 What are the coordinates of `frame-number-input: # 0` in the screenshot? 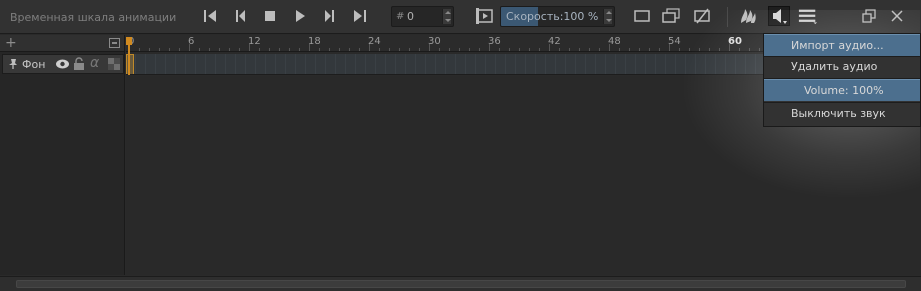 It's located at (422, 16).